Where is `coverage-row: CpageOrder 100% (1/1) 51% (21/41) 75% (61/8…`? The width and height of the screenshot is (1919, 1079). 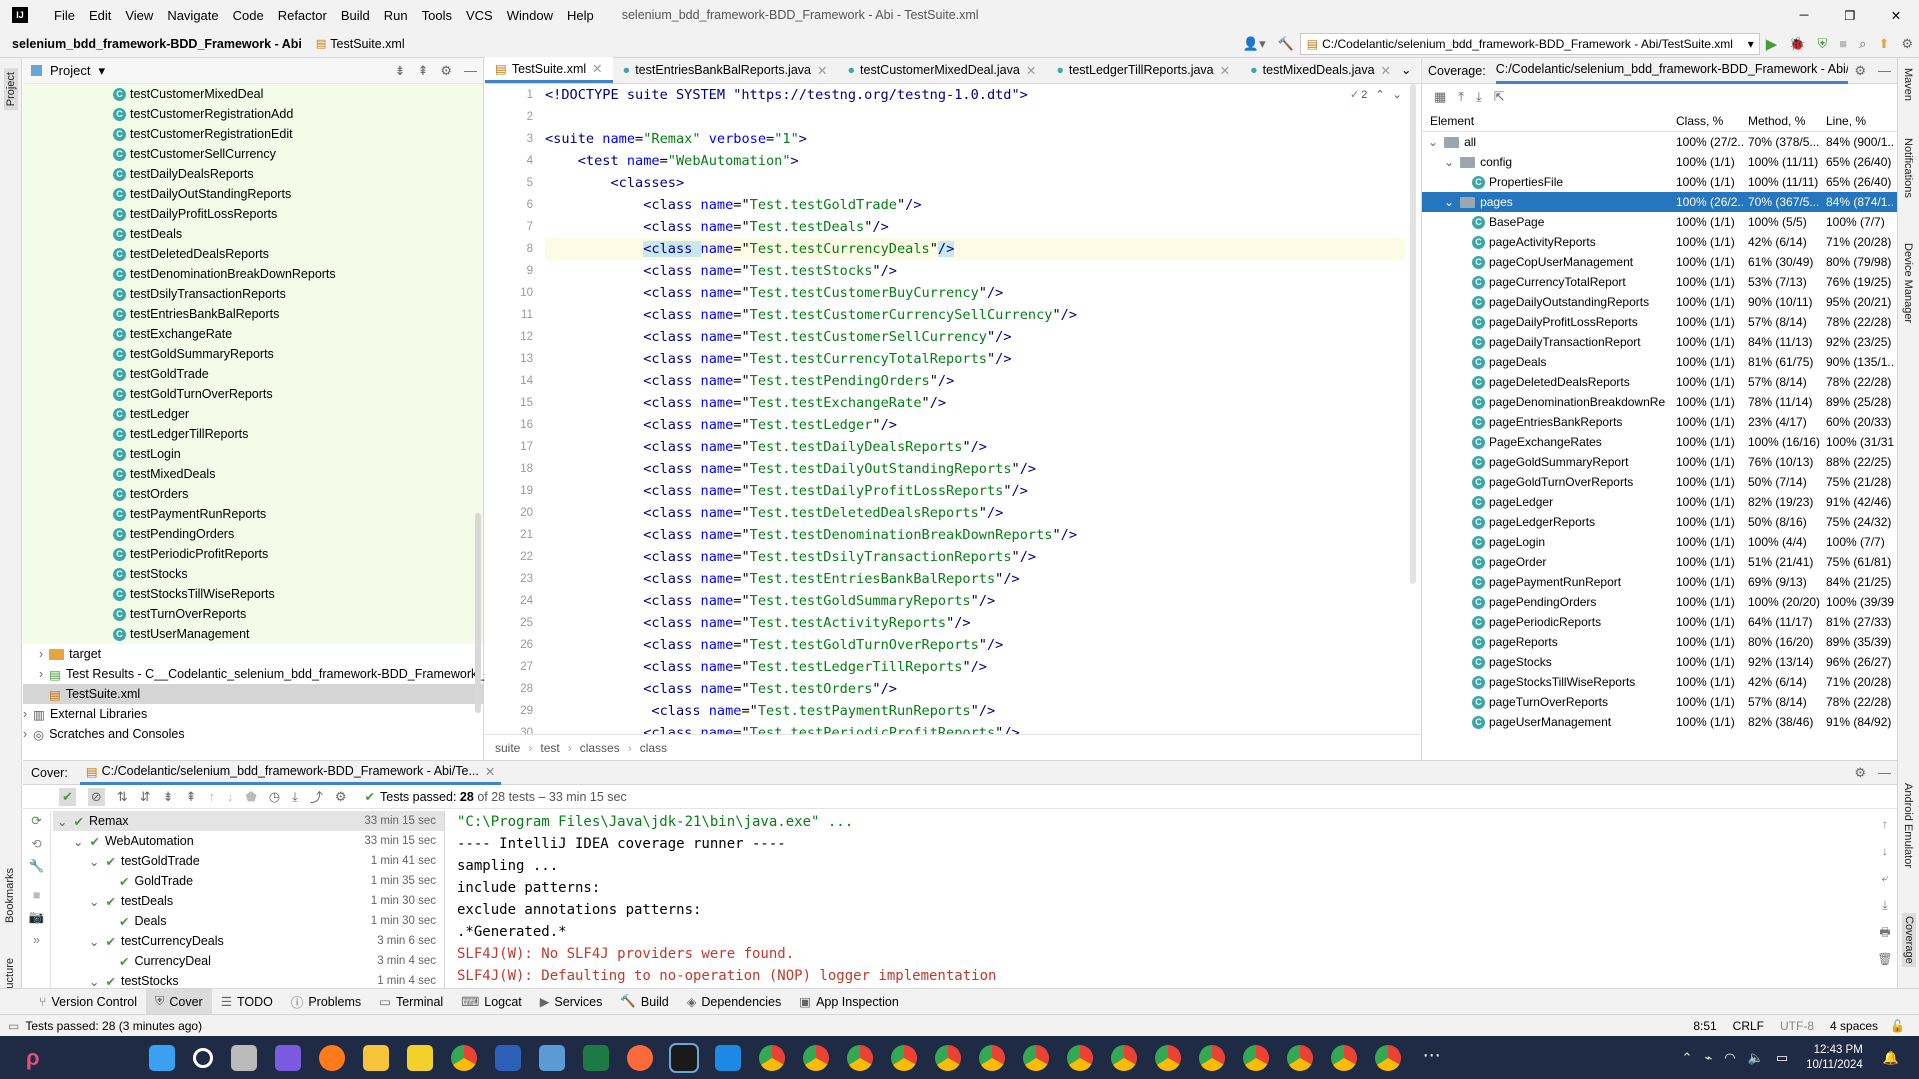 coverage-row: CpageOrder 100% (1/1) 51% (21/41) 75% (61/8… is located at coordinates (1659, 562).